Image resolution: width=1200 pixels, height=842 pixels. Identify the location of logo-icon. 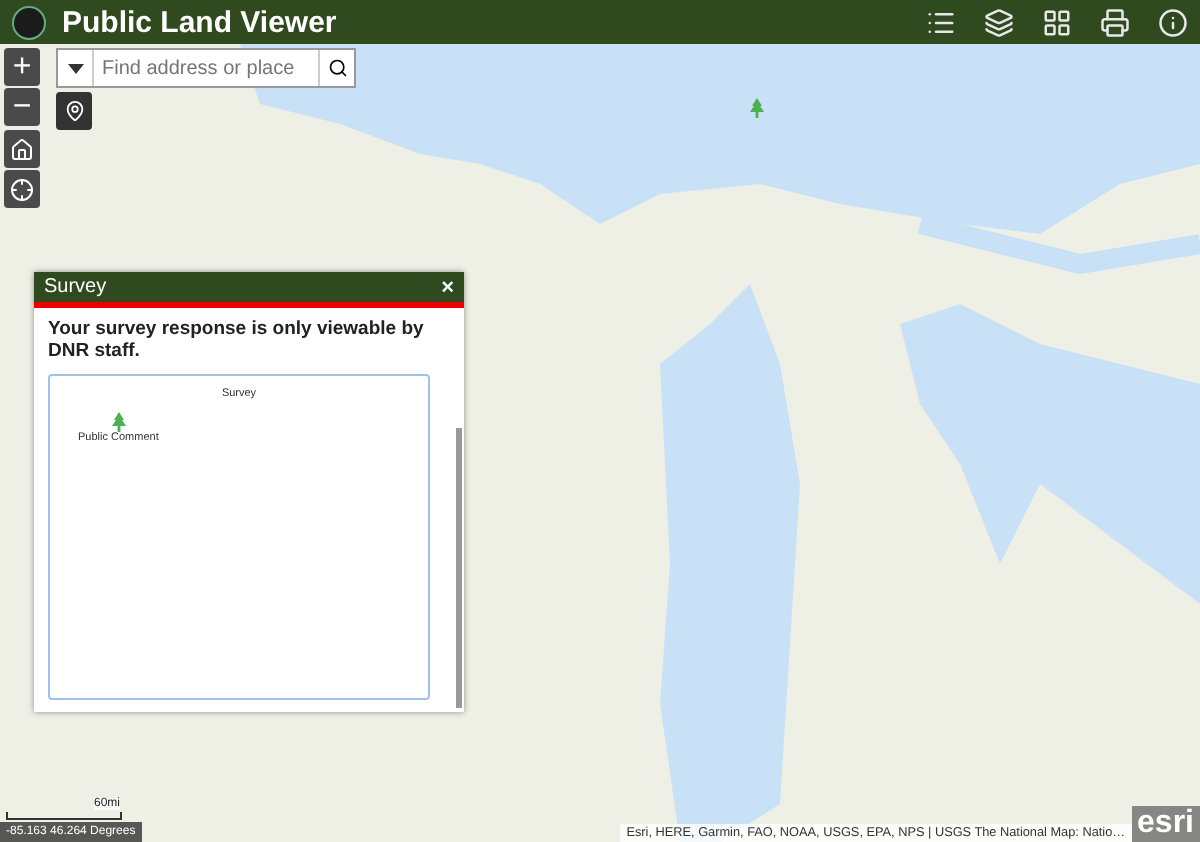
(29, 22).